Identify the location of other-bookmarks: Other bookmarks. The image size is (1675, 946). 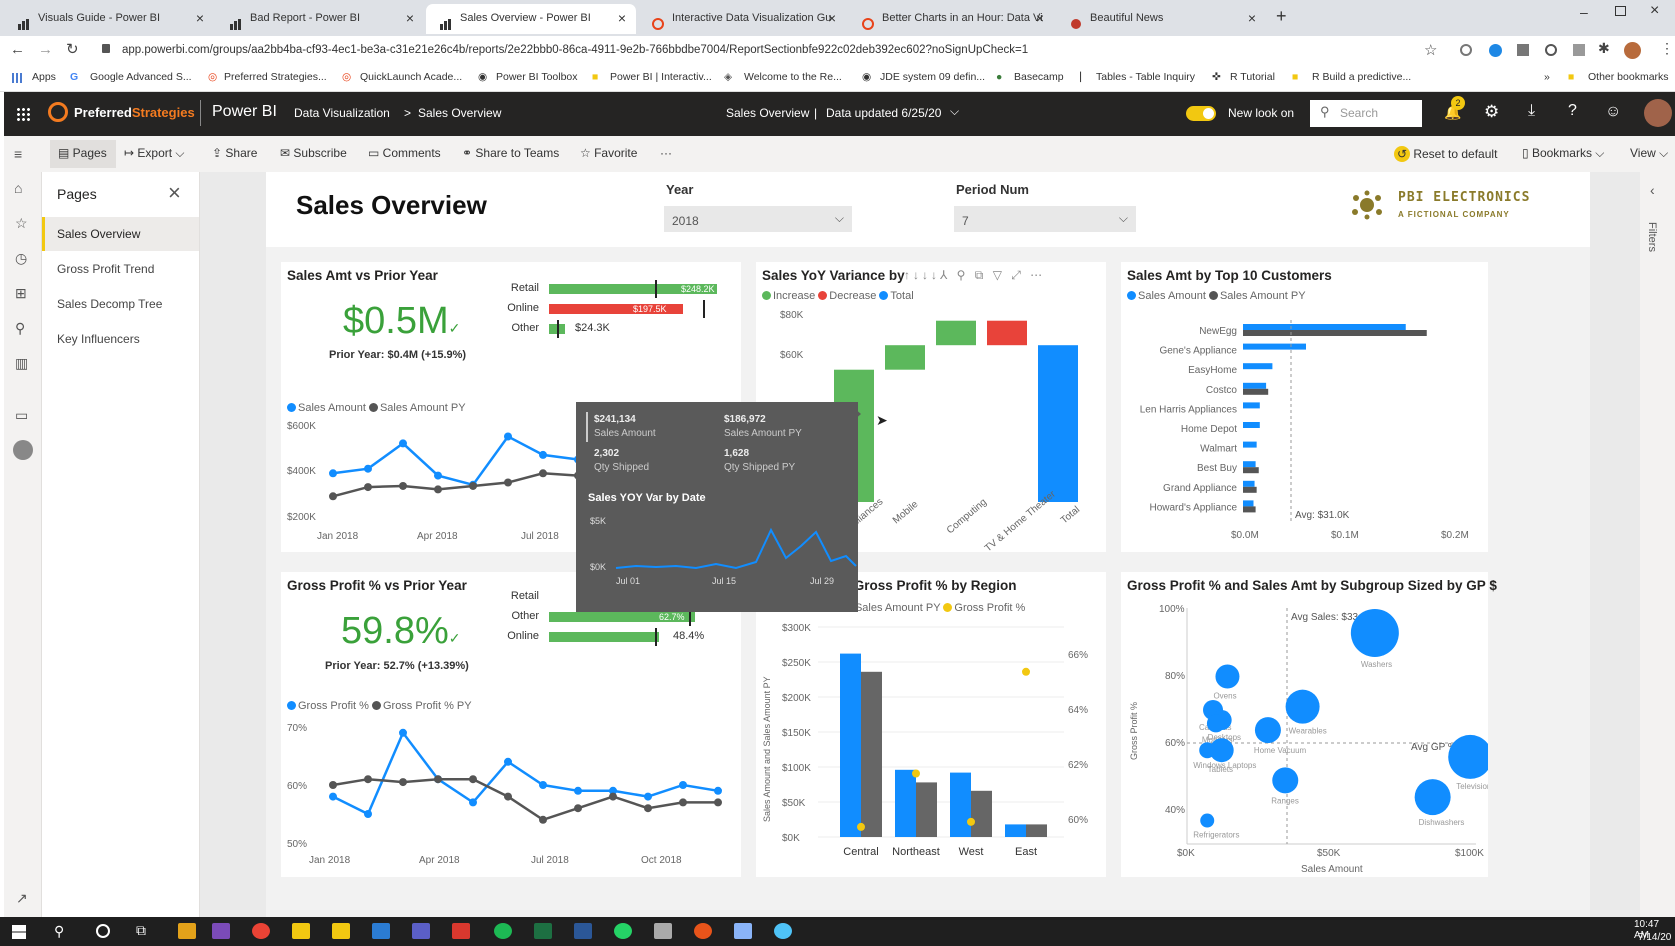
(1628, 77).